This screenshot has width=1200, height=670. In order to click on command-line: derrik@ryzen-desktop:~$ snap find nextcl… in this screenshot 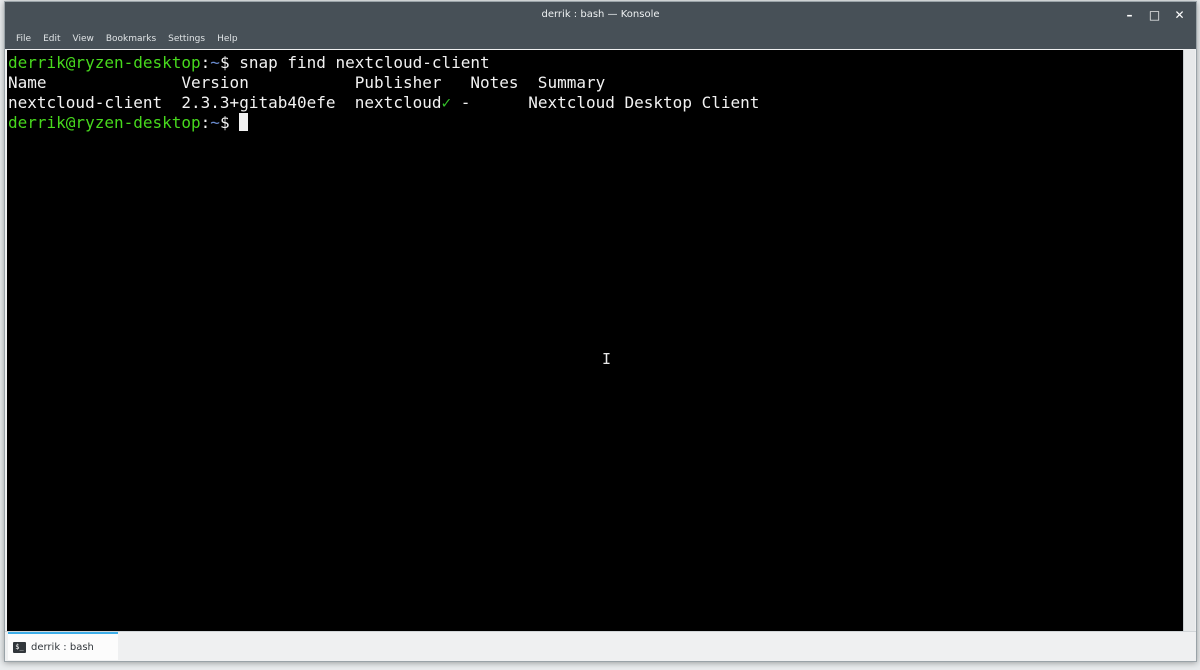, I will do `click(595, 63)`.